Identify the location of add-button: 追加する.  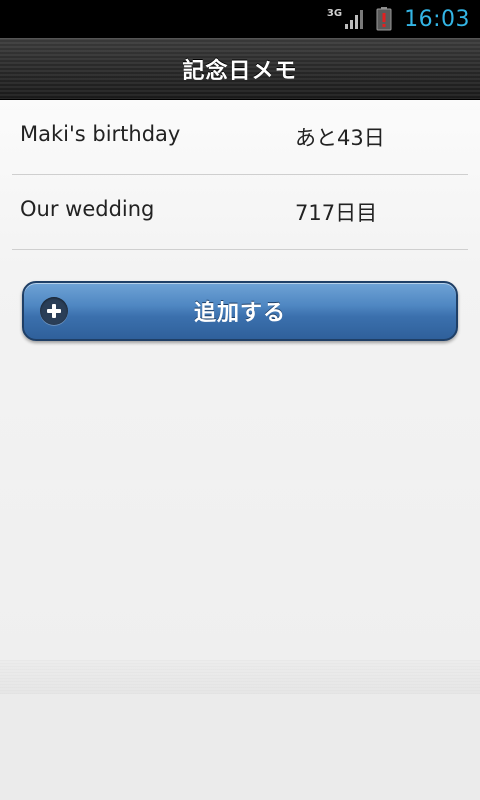
(240, 311).